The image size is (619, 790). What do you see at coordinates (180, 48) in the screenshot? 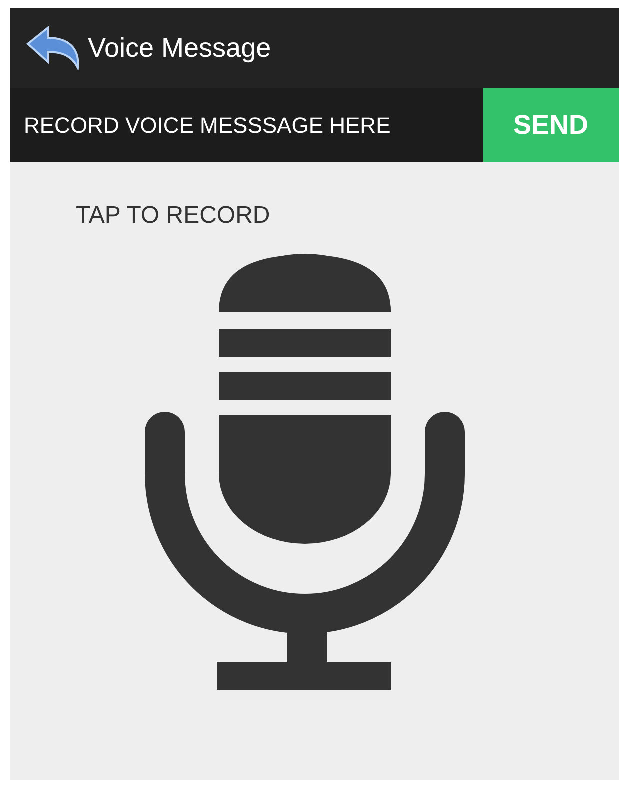
I see `app-title: Voice Message` at bounding box center [180, 48].